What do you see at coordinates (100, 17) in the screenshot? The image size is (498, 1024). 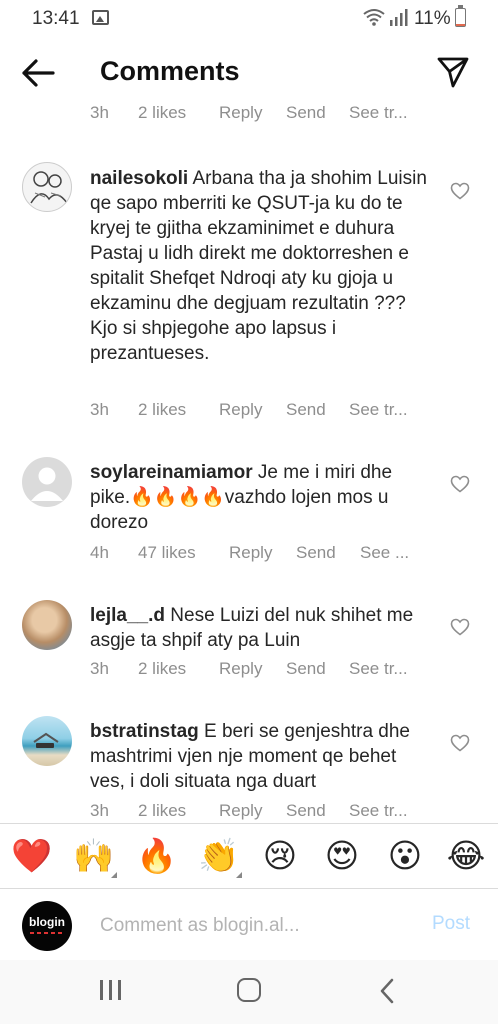 I see `gallery-notification-icon` at bounding box center [100, 17].